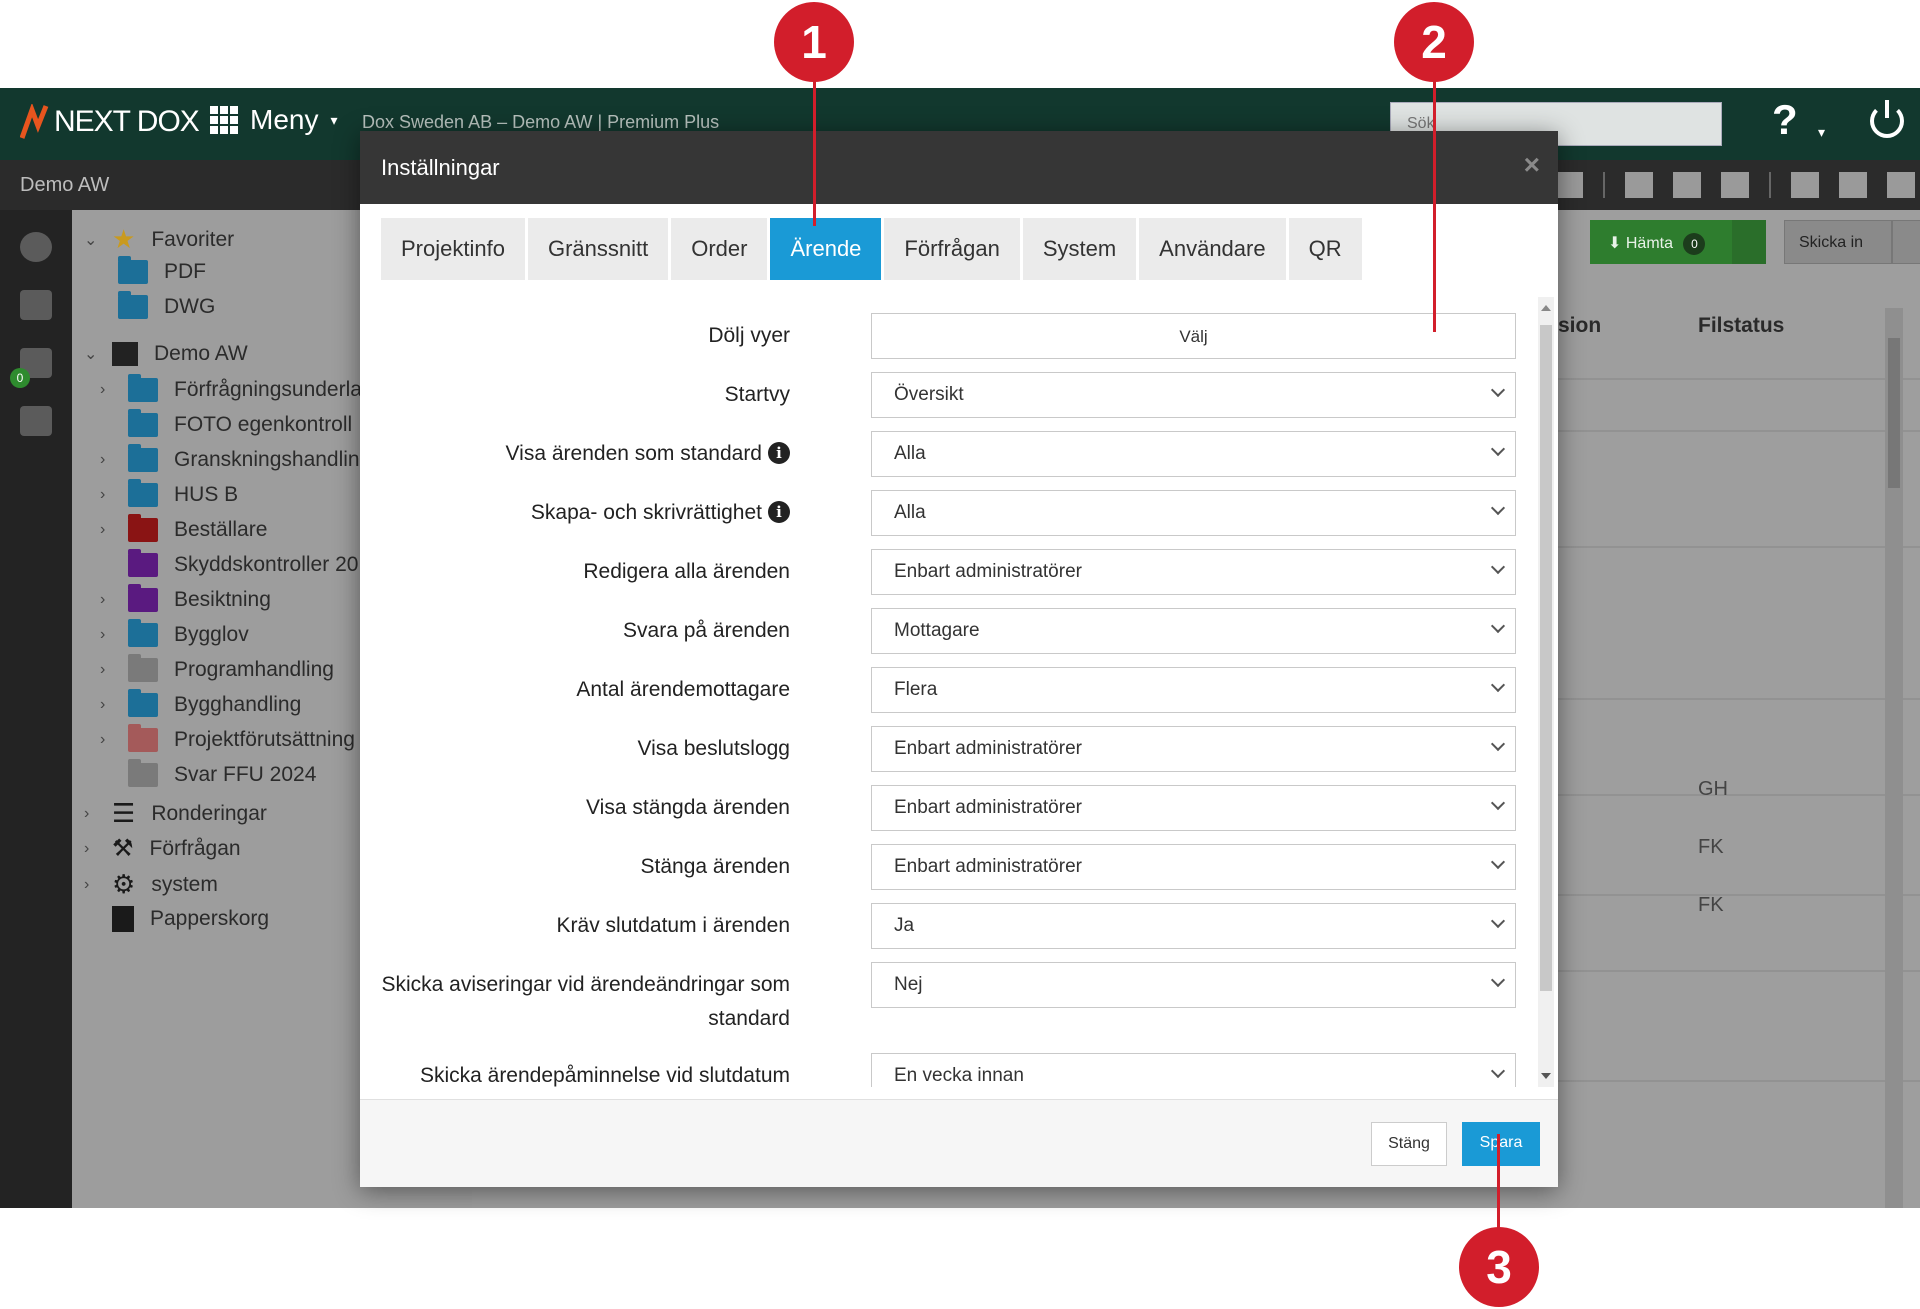  Describe the element at coordinates (1569, 185) in the screenshot. I see `sort-icon` at that location.